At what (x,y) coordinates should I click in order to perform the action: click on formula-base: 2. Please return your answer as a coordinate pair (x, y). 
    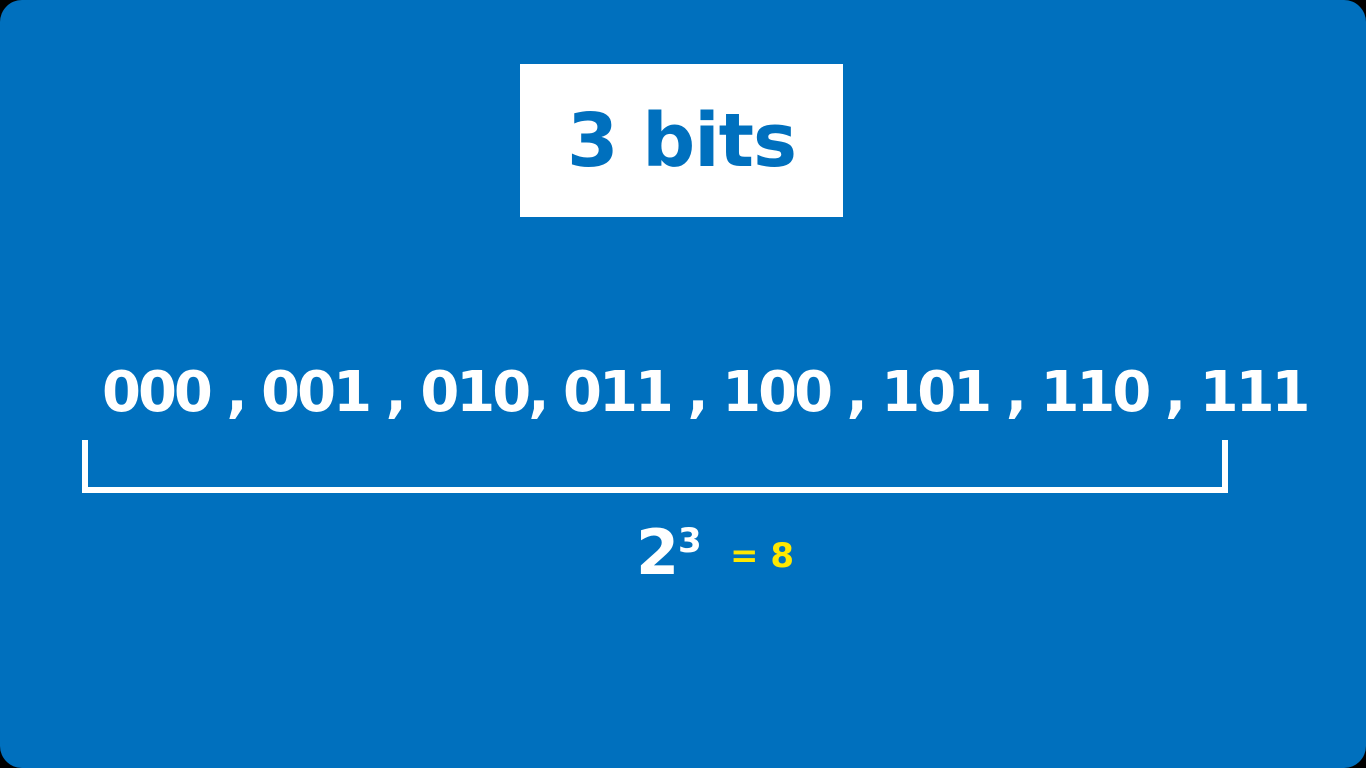
    Looking at the image, I should click on (658, 552).